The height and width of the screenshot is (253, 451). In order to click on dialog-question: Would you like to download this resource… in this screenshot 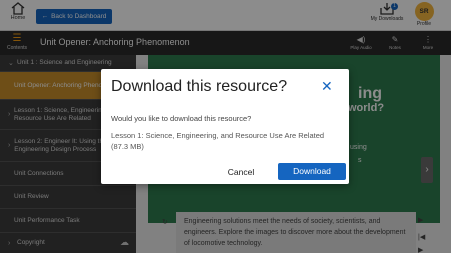, I will do `click(181, 118)`.